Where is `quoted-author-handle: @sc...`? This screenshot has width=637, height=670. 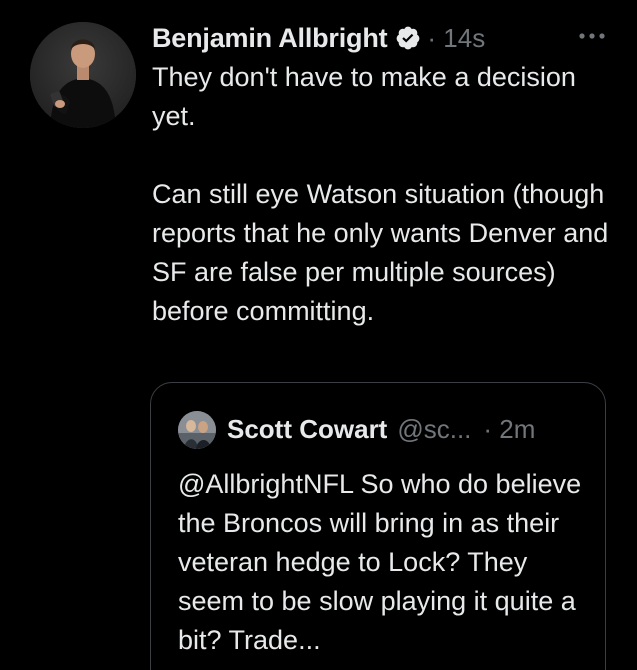 quoted-author-handle: @sc... is located at coordinates (434, 429).